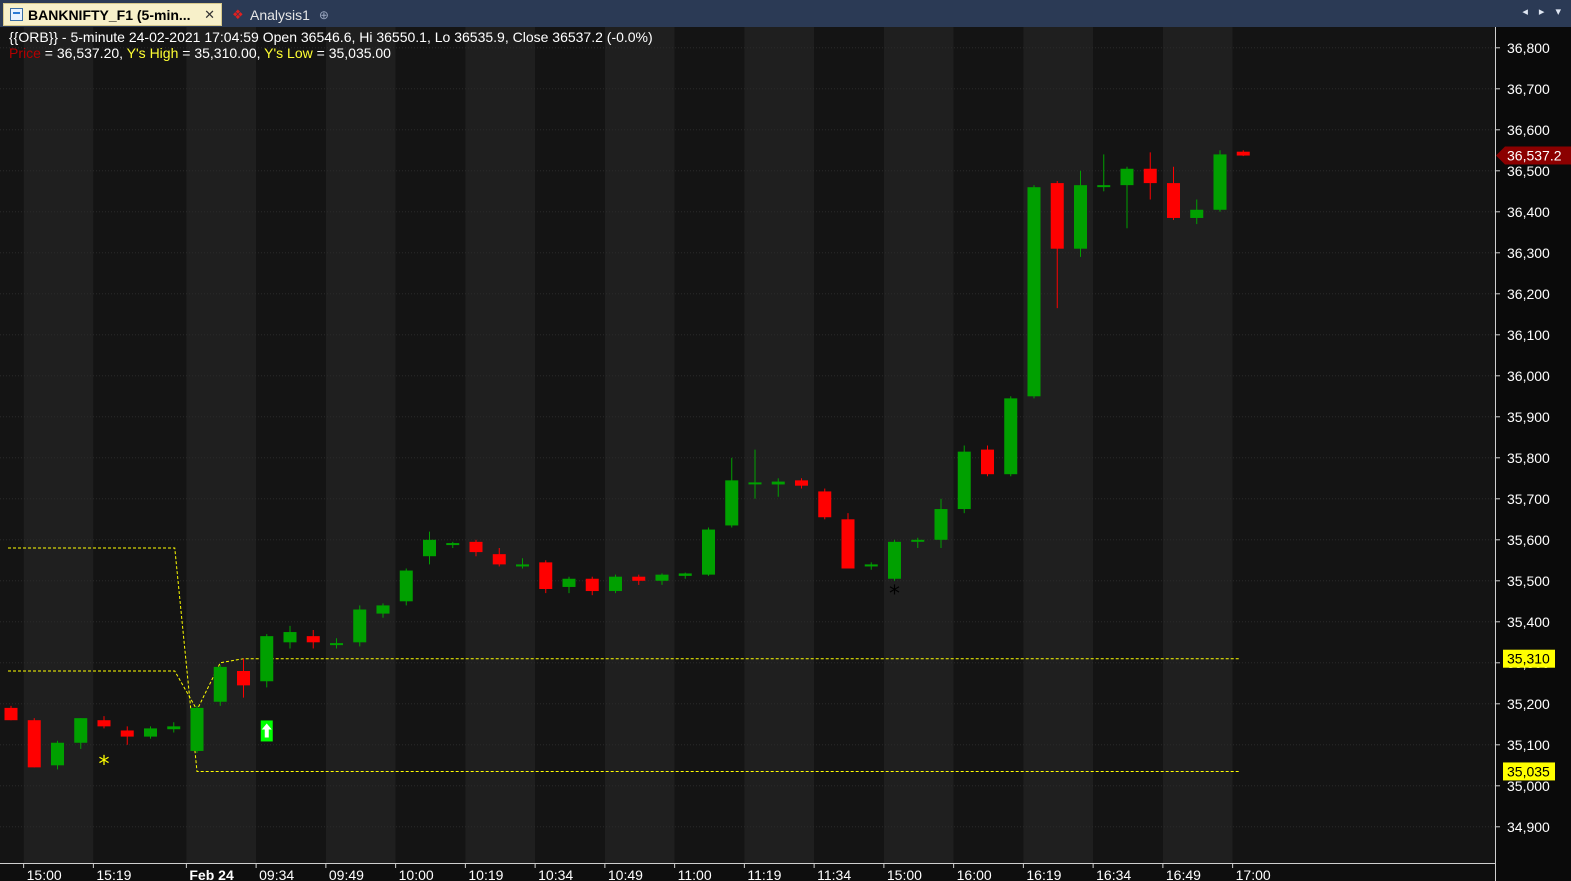  I want to click on time-tick-label: Feb 24, so click(211, 874).